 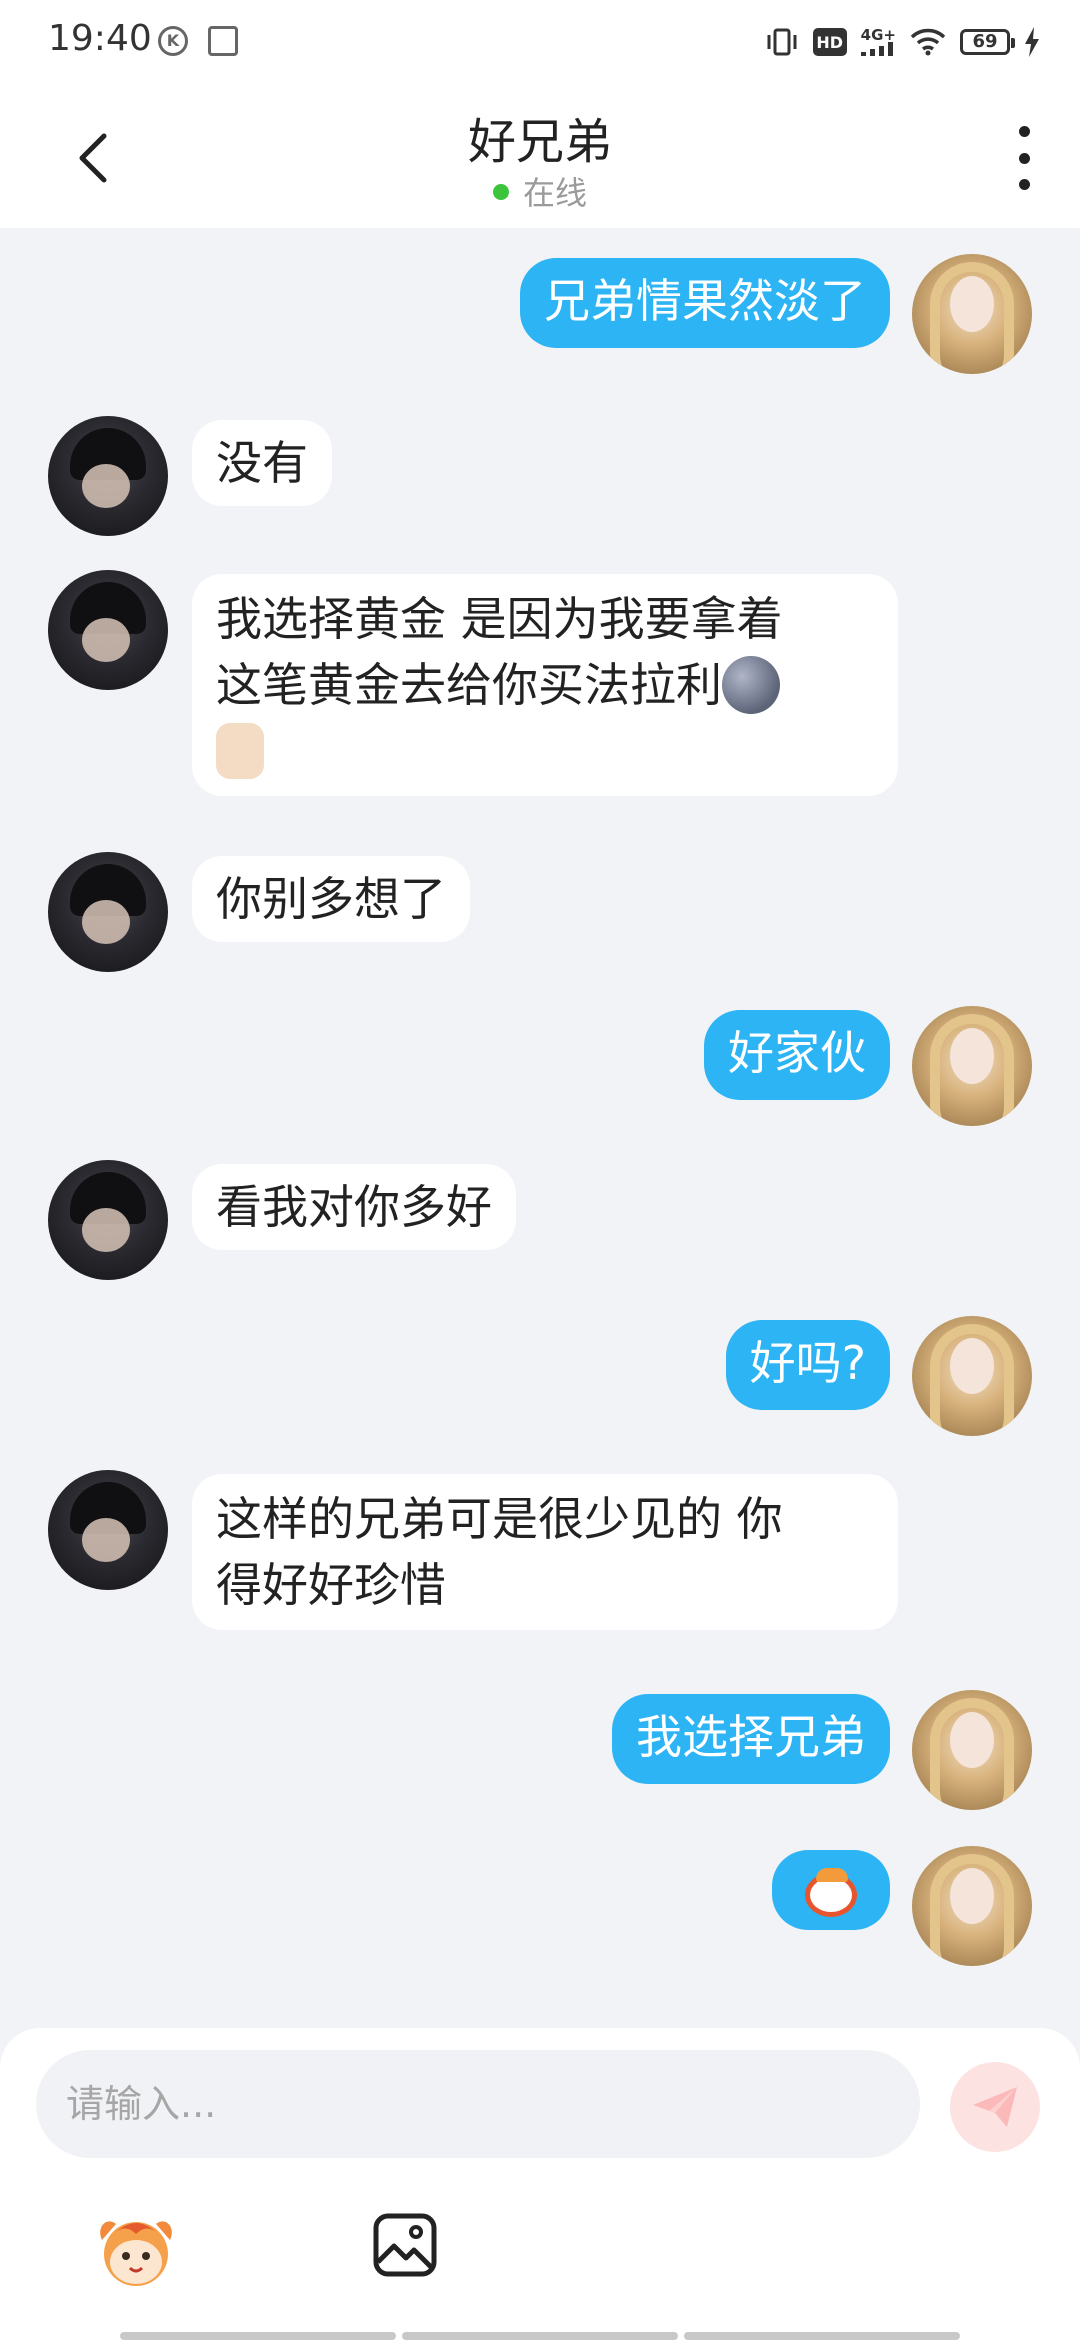 I want to click on message-bubble-incoming: 你别多想了, so click(x=331, y=899).